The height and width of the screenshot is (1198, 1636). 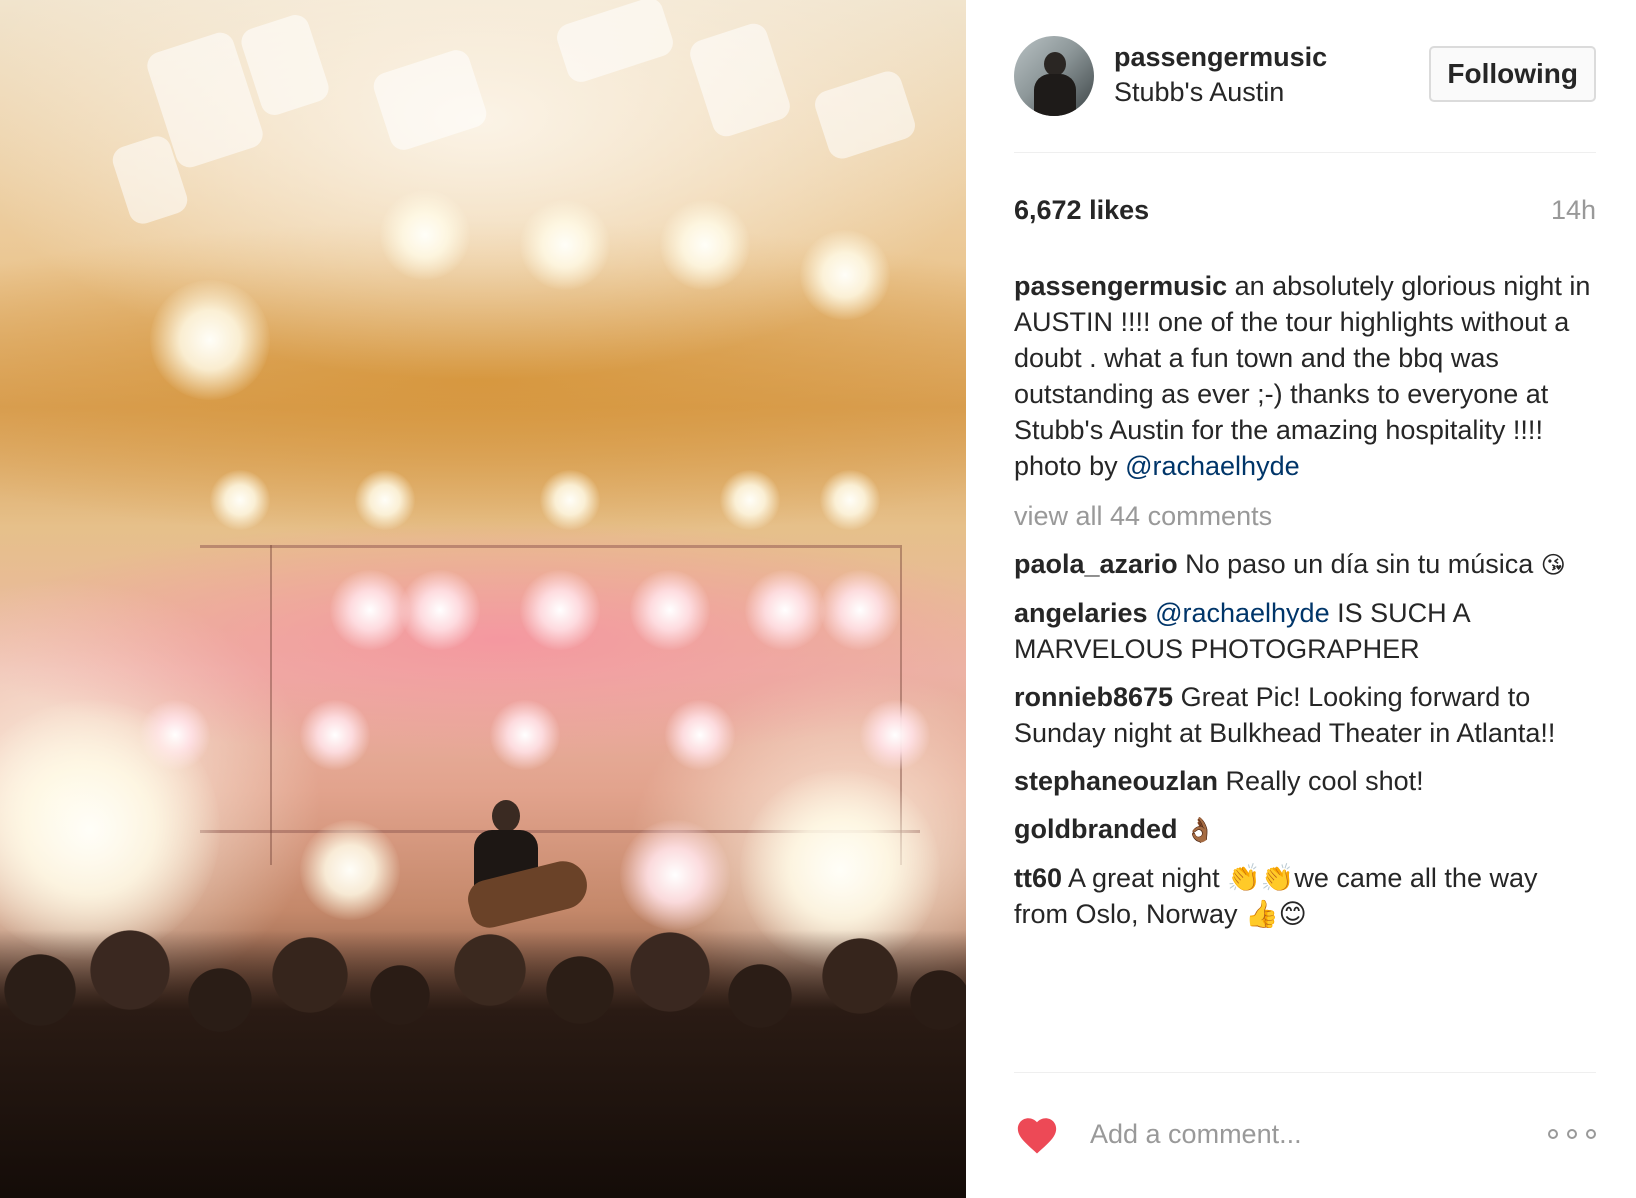 What do you see at coordinates (1573, 210) in the screenshot?
I see `post-timestamp: 14h` at bounding box center [1573, 210].